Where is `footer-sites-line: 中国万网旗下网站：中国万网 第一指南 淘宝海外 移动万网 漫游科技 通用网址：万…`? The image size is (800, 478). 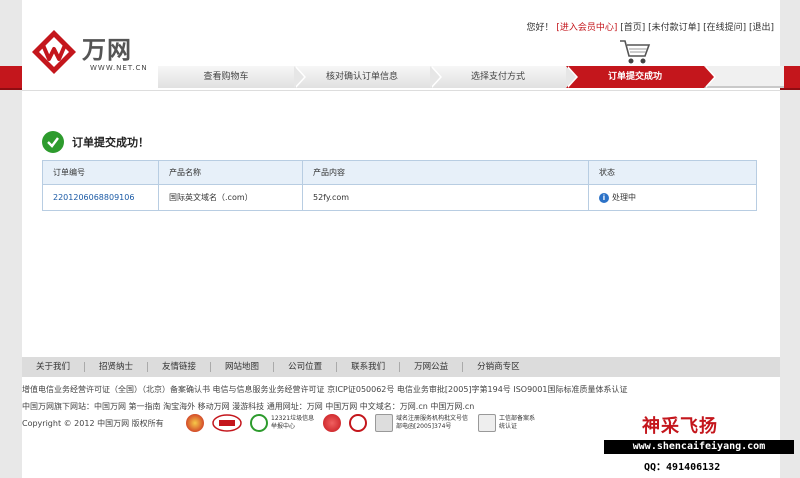
footer-sites-line: 中国万网旗下网站：中国万网 第一指南 淘宝海外 移动万网 漫游科技 通用网址：万… is located at coordinates (248, 406).